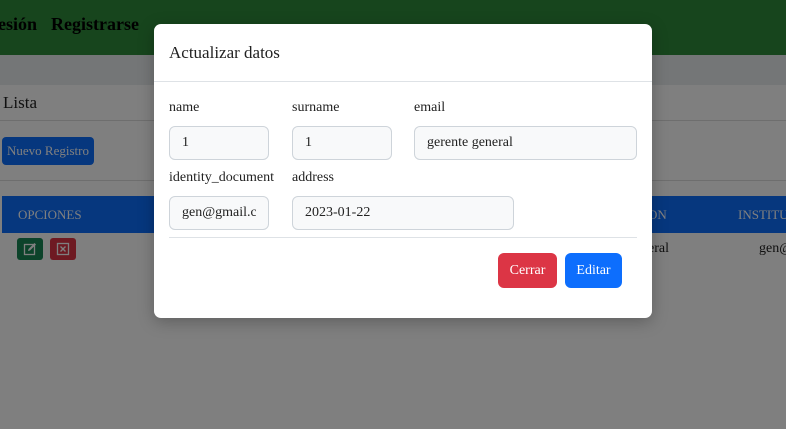 This screenshot has height=429, width=786. Describe the element at coordinates (219, 213) in the screenshot. I see `identity-document-field` at that location.